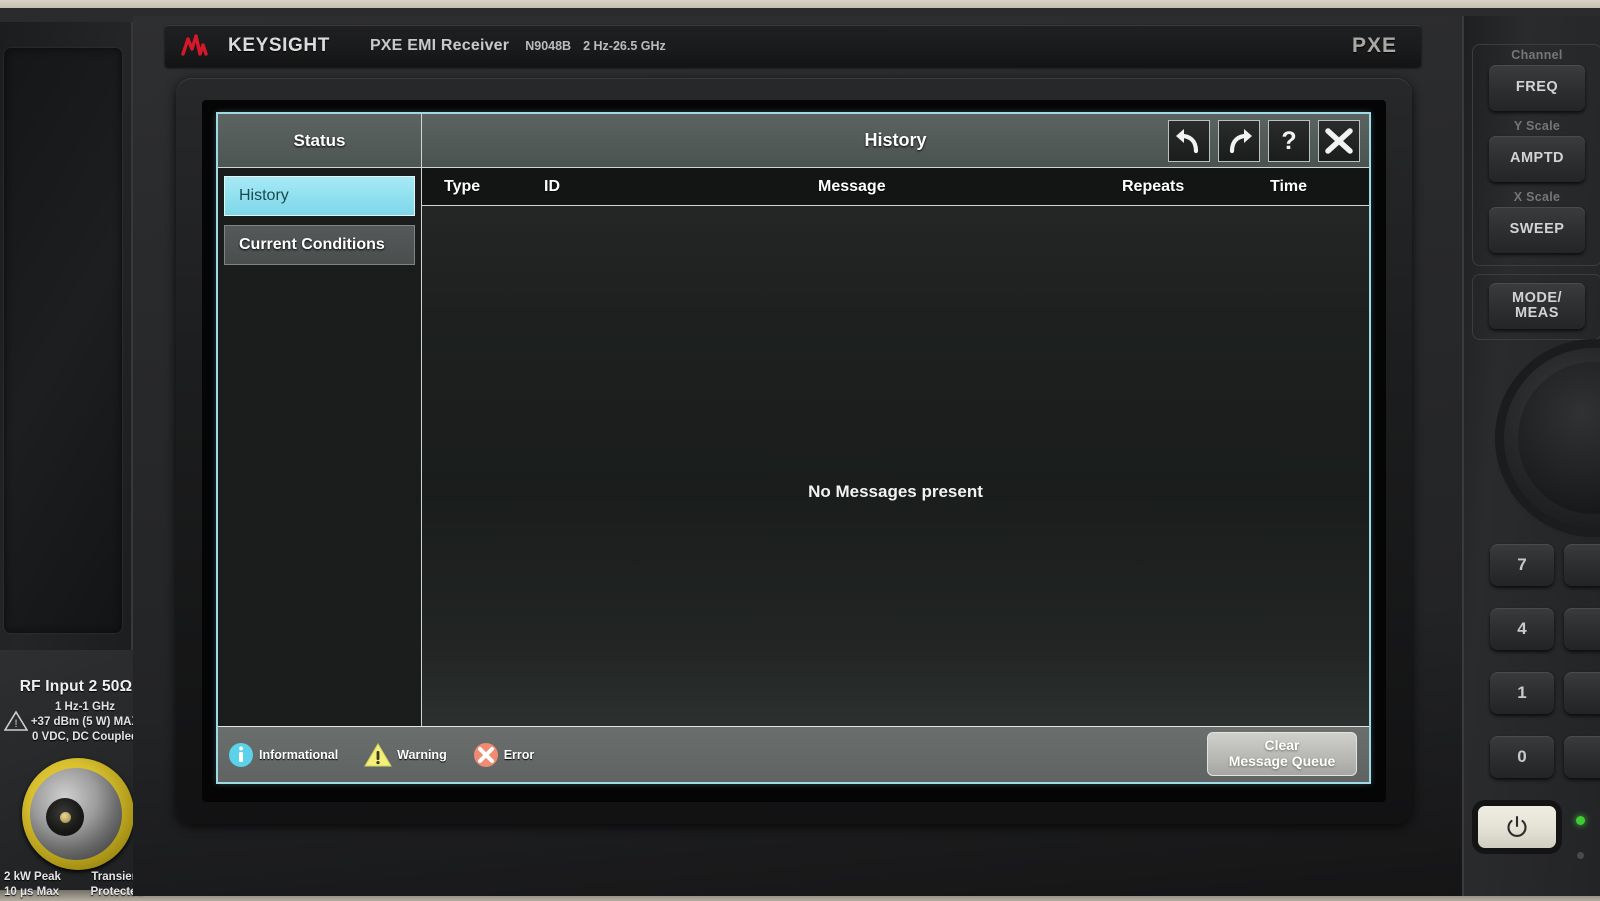  I want to click on pxe-badge: PXE, so click(1374, 45).